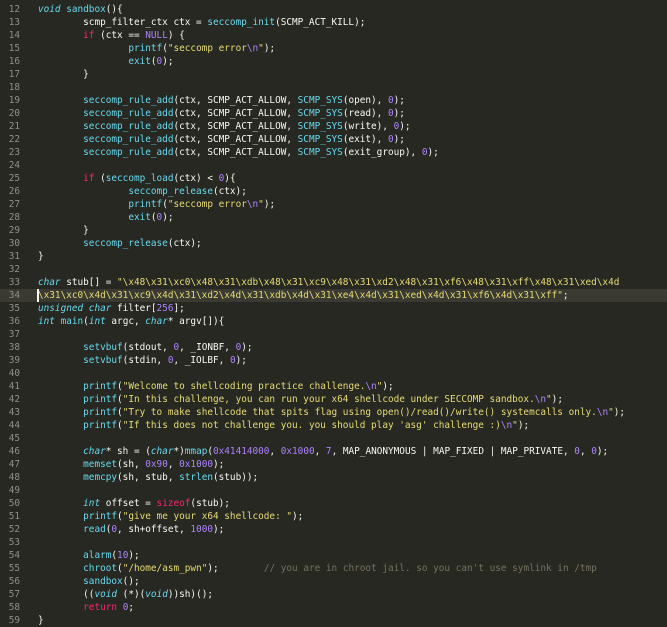 The image size is (667, 627). I want to click on code-token: seccomp_rule_add, so click(128, 152).